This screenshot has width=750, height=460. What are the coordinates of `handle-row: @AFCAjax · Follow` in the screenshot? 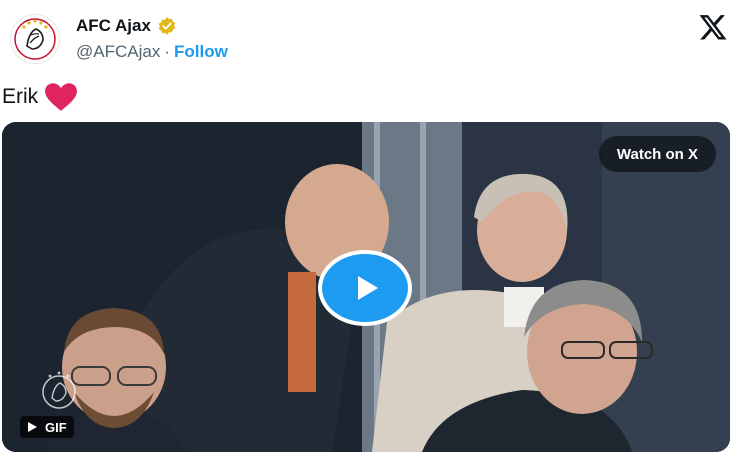 It's located at (152, 52).